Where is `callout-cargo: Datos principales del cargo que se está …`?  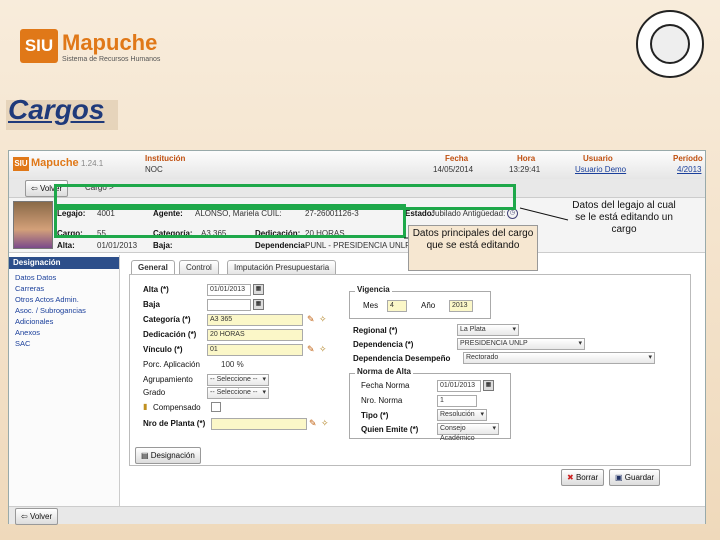 callout-cargo: Datos principales del cargo que se está … is located at coordinates (473, 248).